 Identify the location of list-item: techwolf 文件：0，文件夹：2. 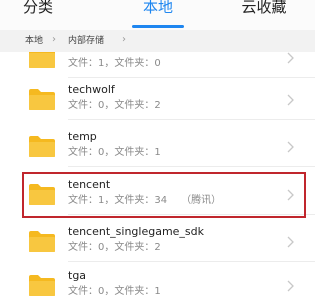
(157, 99).